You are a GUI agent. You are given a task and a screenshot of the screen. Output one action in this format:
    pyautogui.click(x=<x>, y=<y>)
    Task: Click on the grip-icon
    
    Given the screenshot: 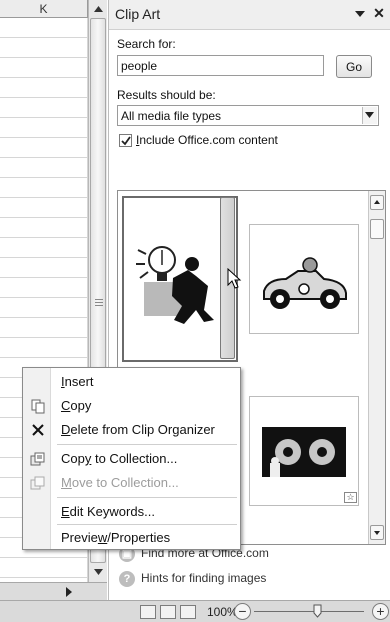 What is the action you would take?
    pyautogui.click(x=99, y=303)
    